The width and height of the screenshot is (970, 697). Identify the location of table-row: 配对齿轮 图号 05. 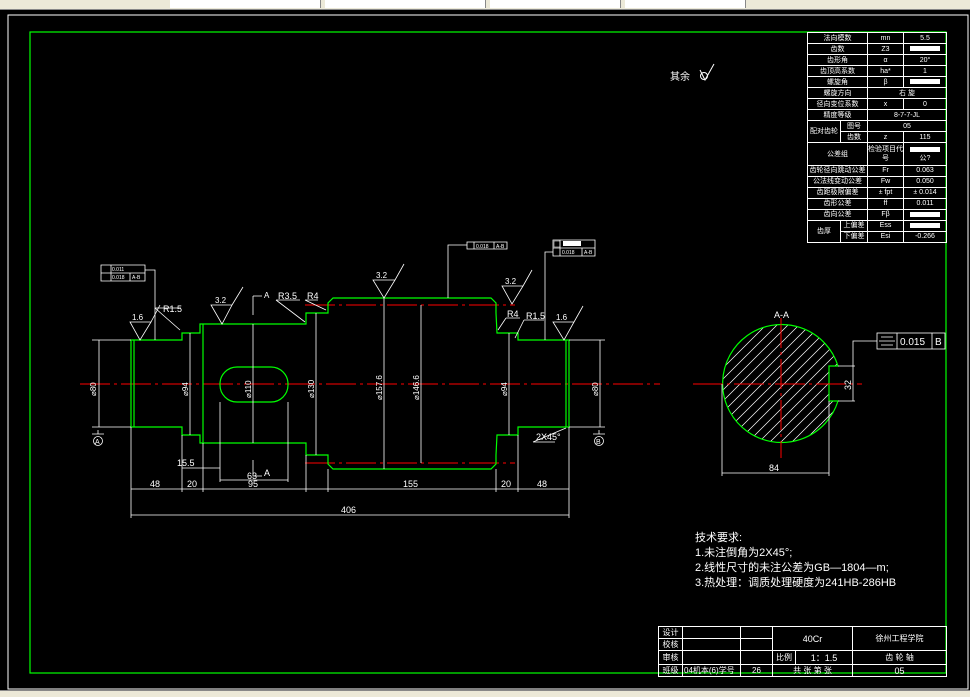
(877, 132).